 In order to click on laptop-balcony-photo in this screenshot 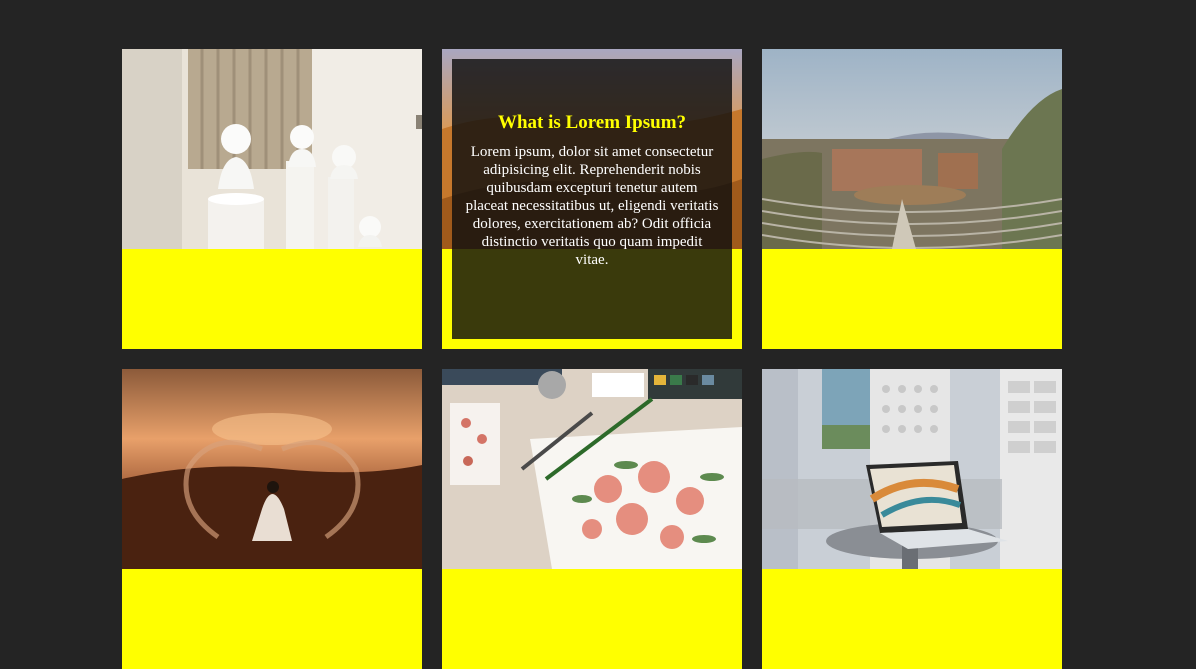, I will do `click(912, 469)`.